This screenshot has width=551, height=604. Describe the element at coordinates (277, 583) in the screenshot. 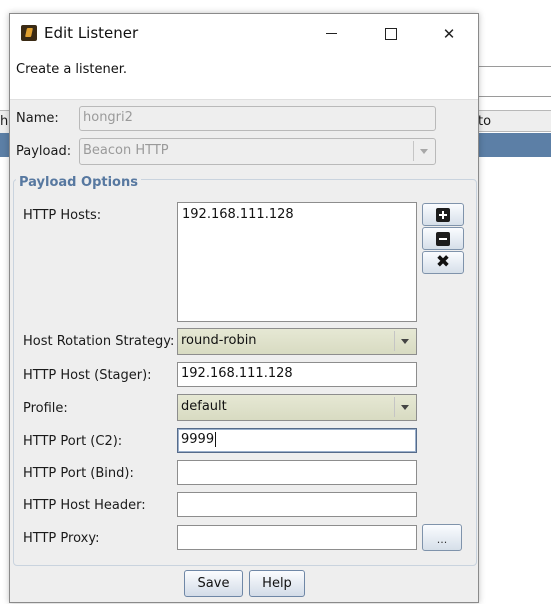

I see `help-button: Help` at that location.